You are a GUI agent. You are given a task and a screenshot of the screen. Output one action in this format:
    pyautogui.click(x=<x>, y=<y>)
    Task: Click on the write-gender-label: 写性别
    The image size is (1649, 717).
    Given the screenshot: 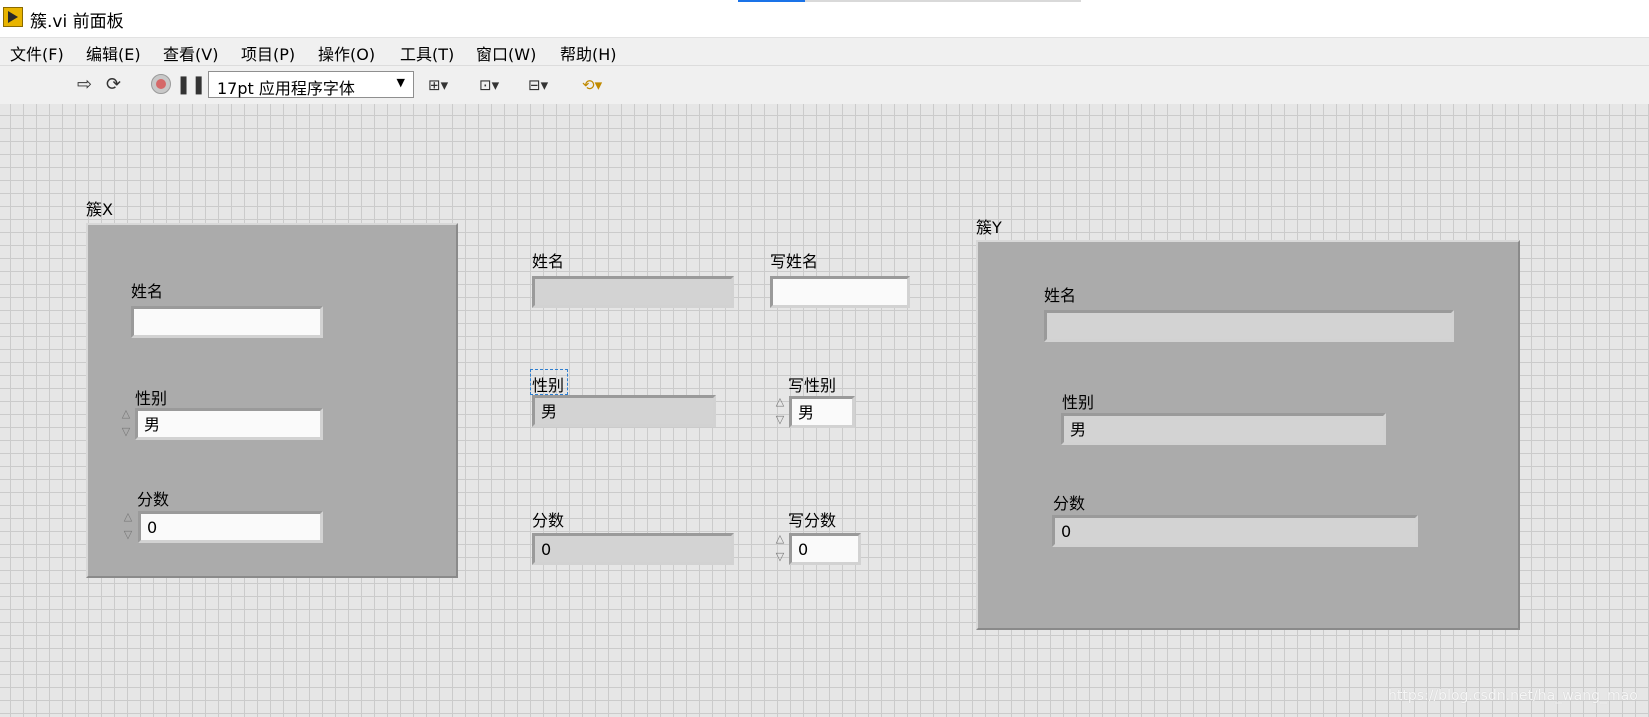 What is the action you would take?
    pyautogui.click(x=812, y=385)
    